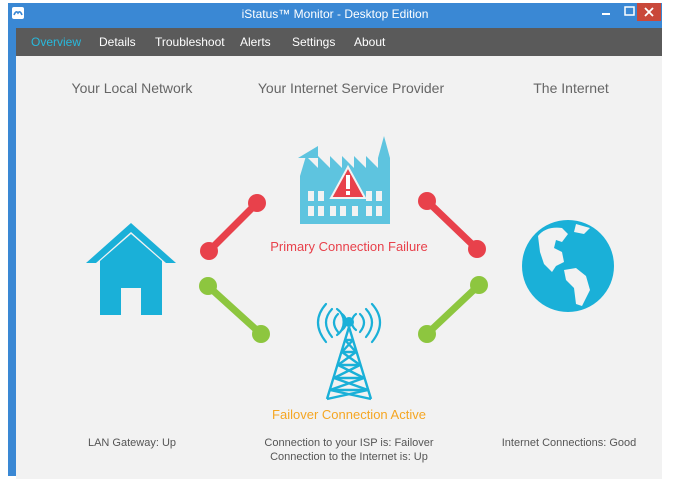 The height and width of the screenshot is (480, 673). I want to click on window-title: iStatus™ Monitor - Desktop Edition, so click(335, 14).